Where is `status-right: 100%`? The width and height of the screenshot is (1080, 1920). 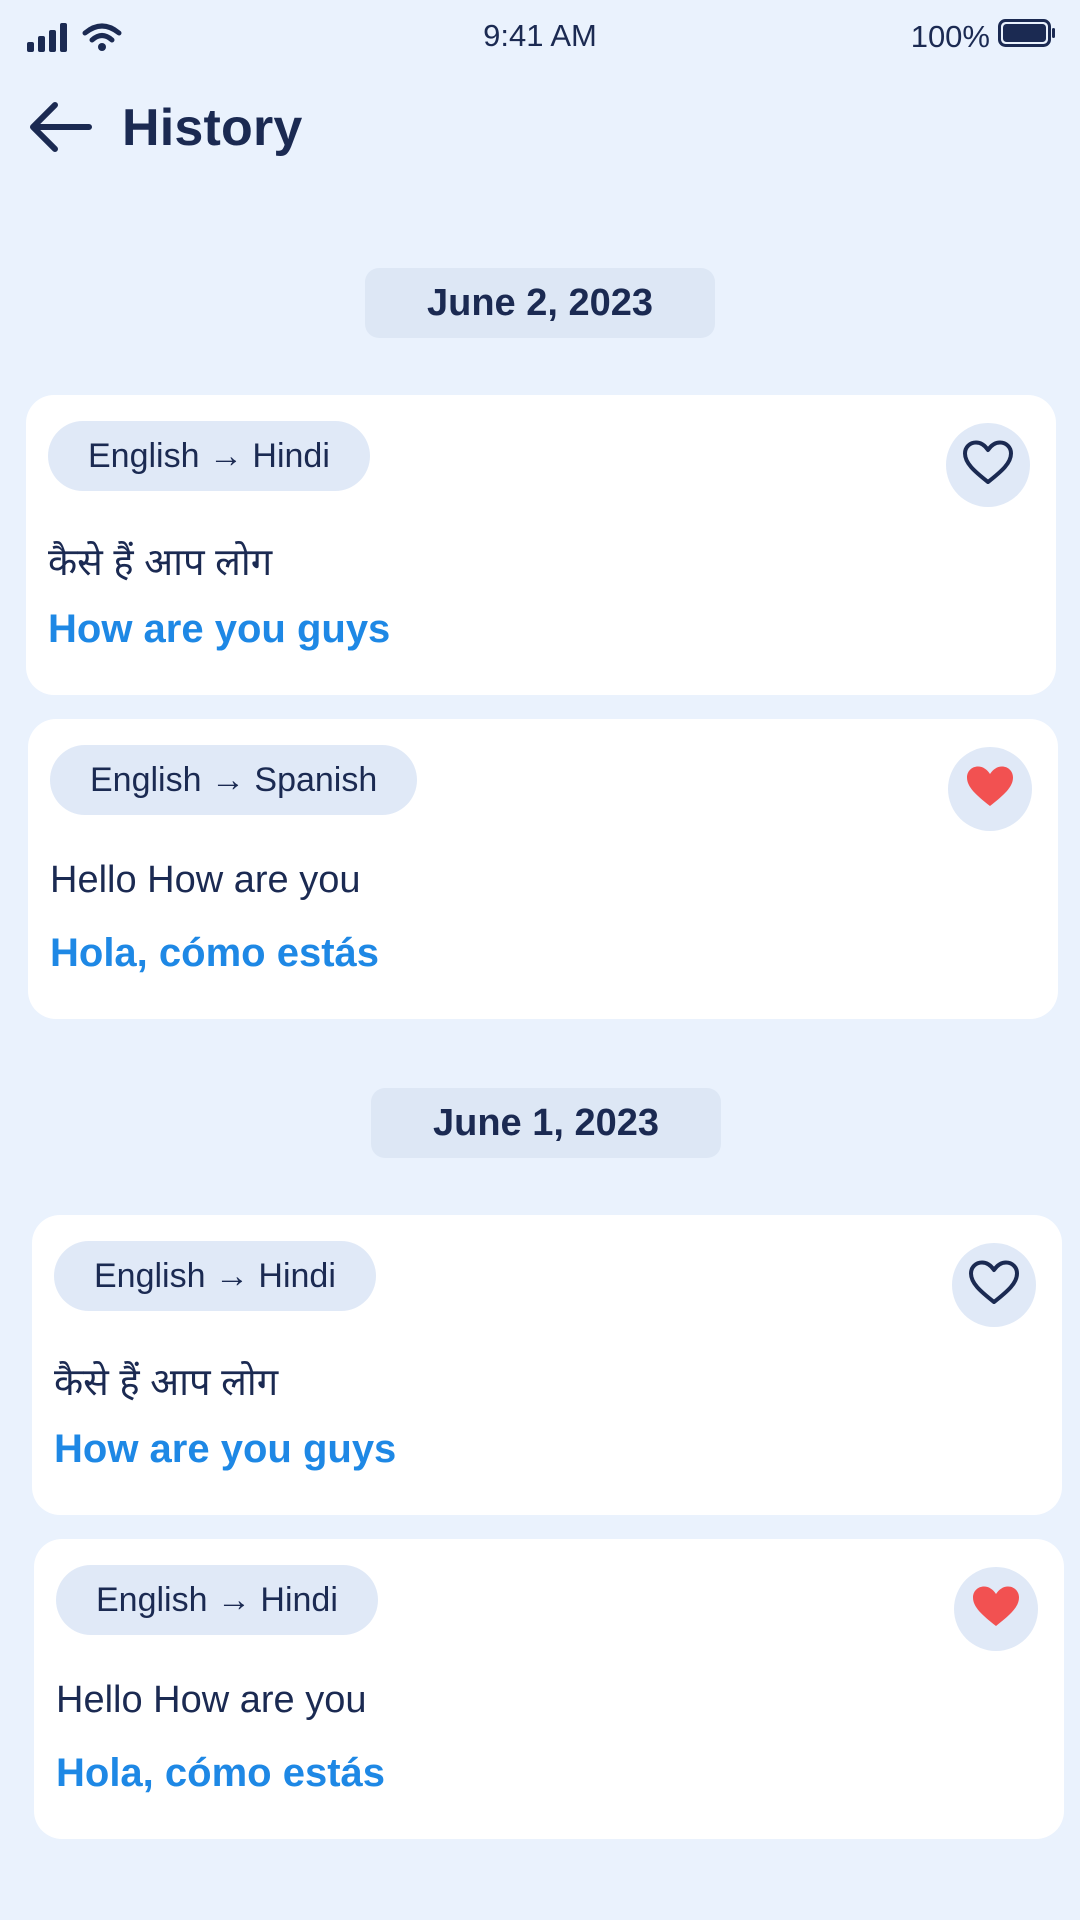
status-right: 100% is located at coordinates (983, 37).